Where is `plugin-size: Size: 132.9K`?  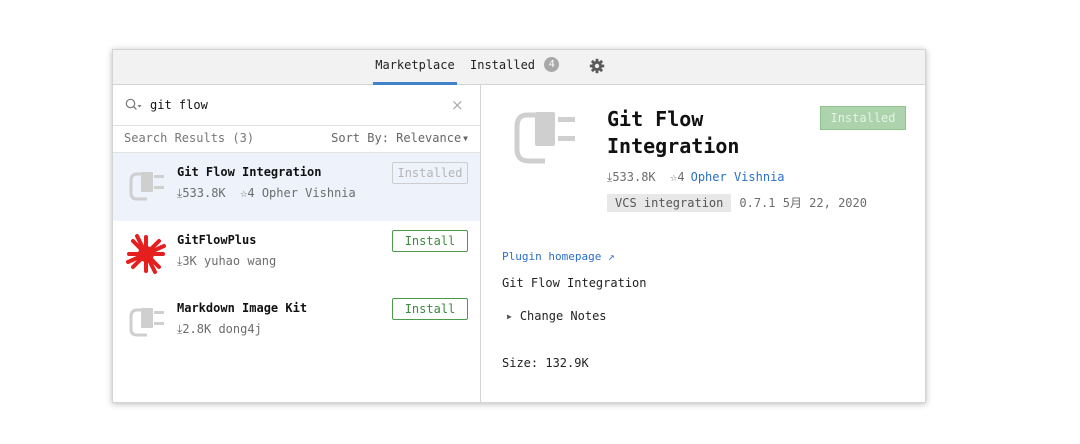 plugin-size: Size: 132.9K is located at coordinates (545, 363).